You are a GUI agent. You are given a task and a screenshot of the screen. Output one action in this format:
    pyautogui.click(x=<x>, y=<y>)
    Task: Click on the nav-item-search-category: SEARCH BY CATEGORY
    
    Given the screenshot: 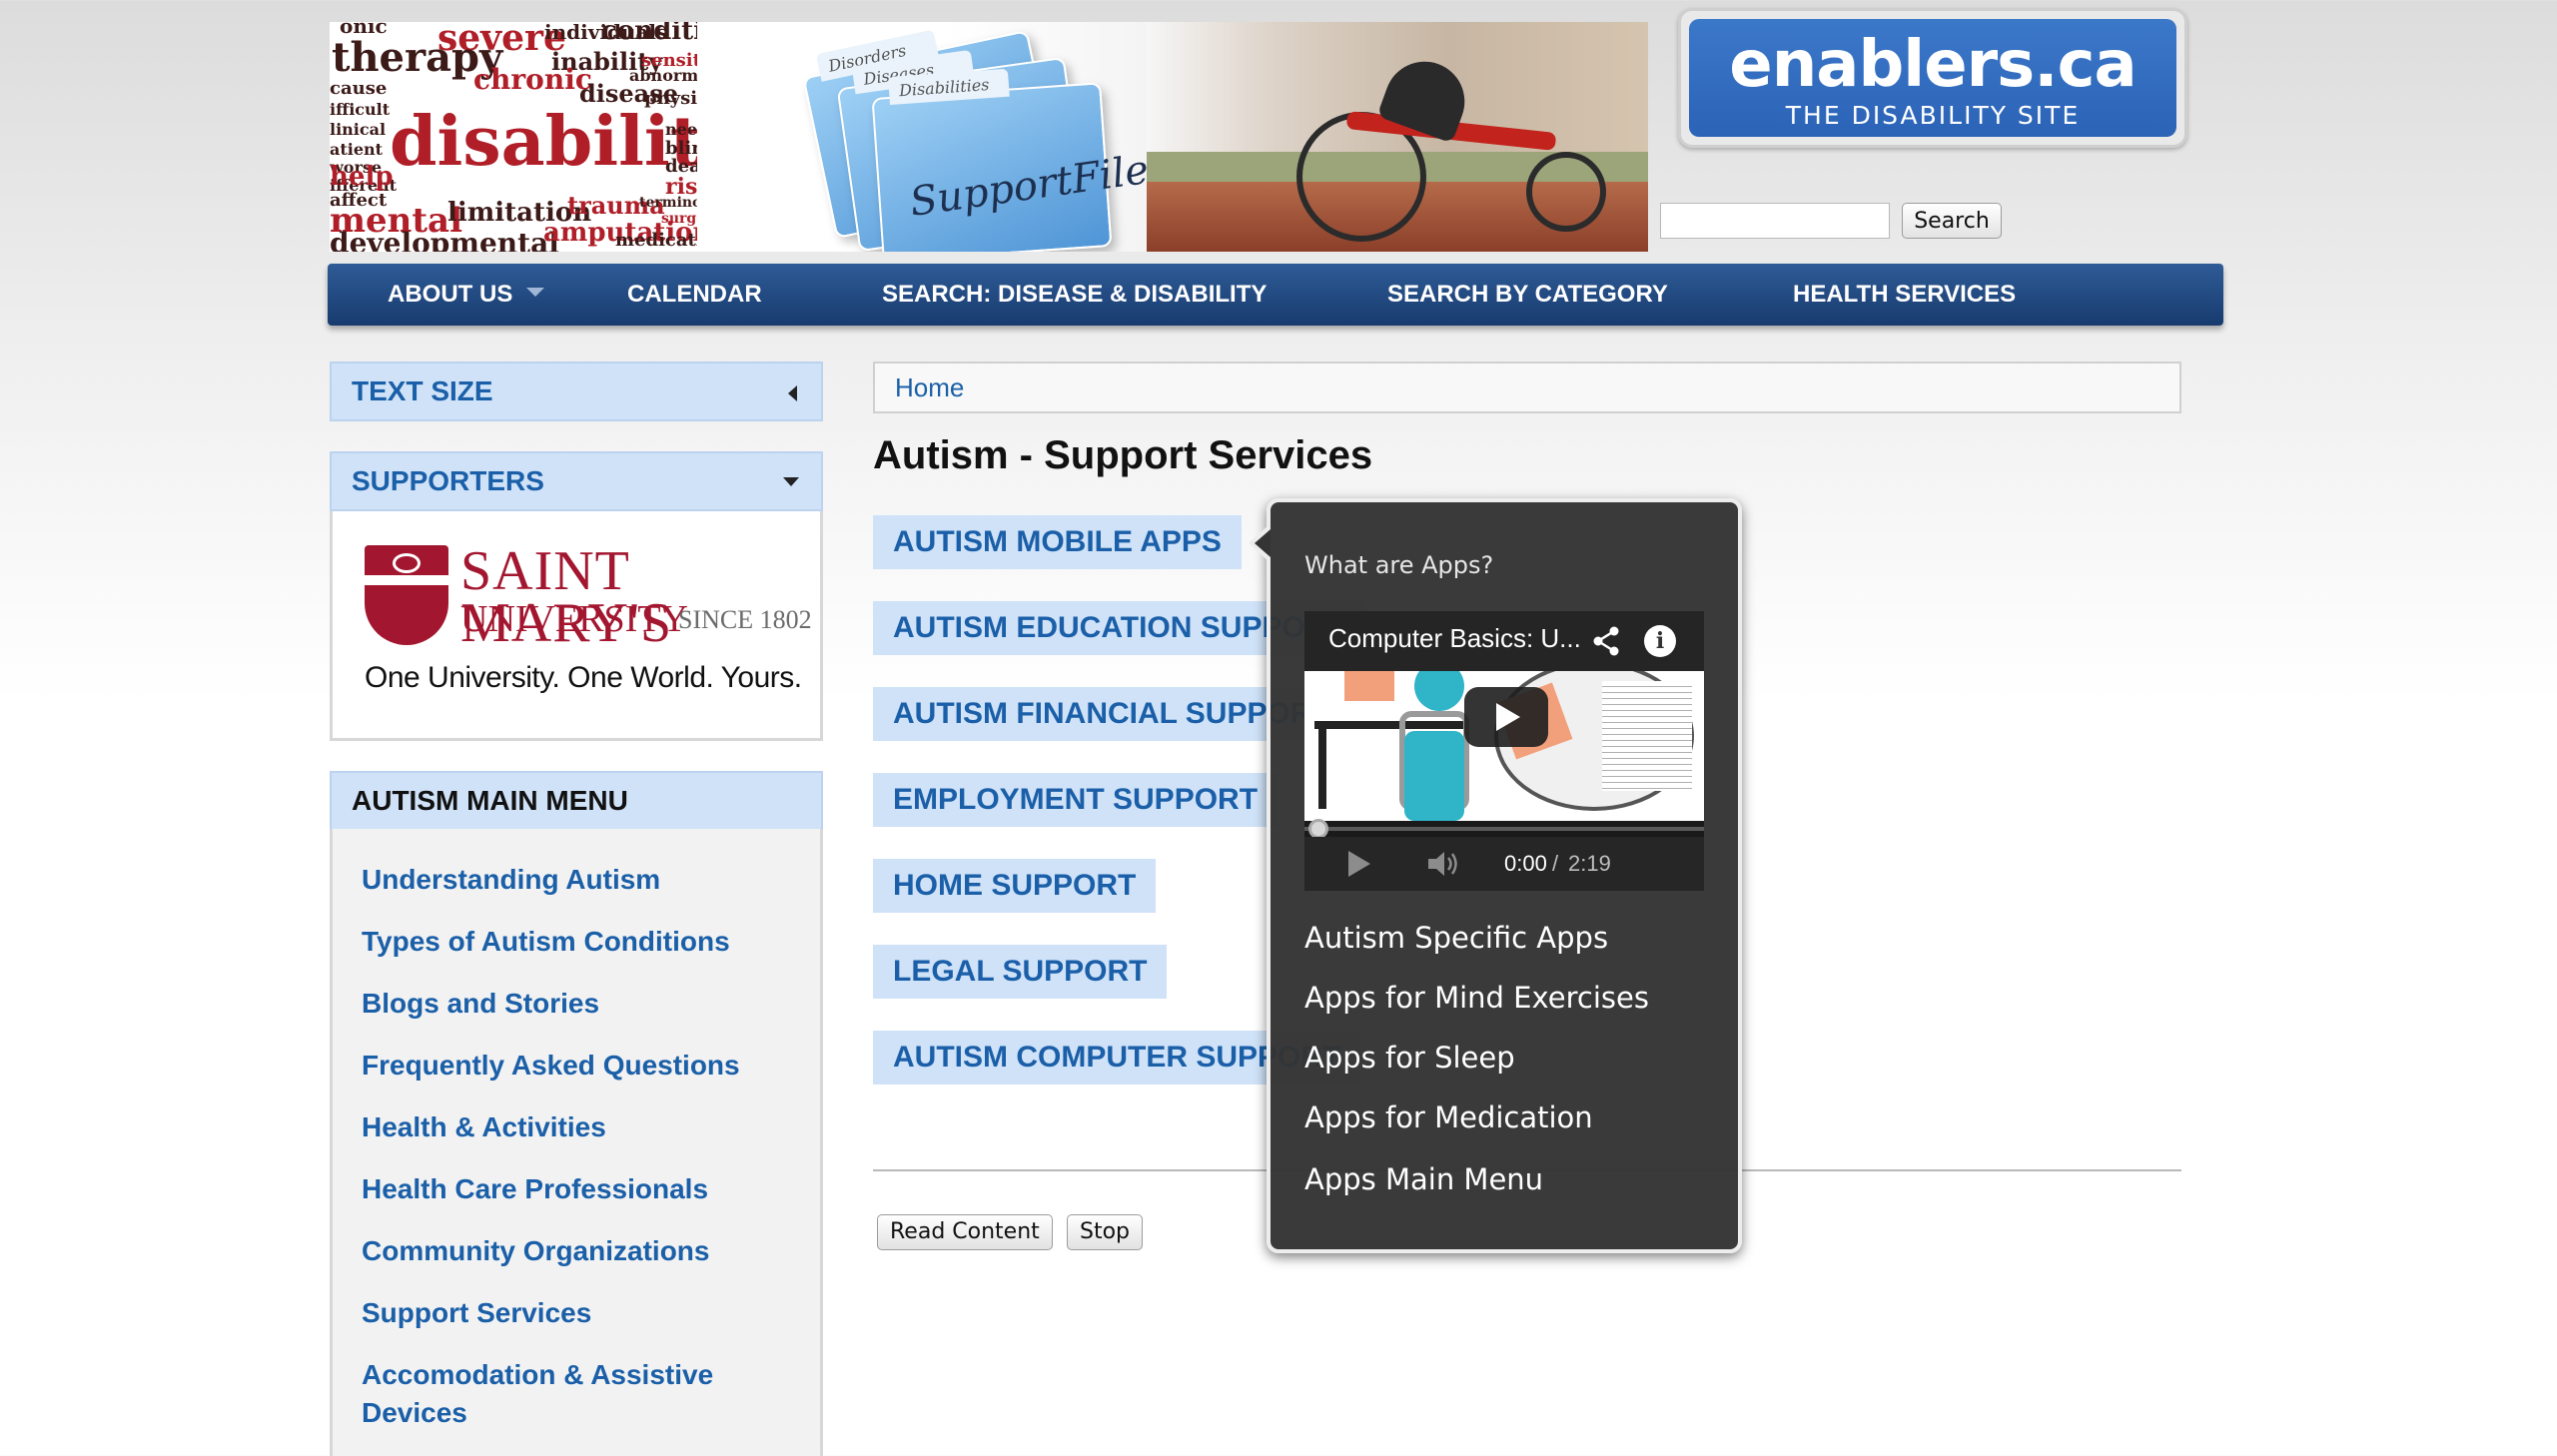 What is the action you would take?
    pyautogui.click(x=1527, y=295)
    